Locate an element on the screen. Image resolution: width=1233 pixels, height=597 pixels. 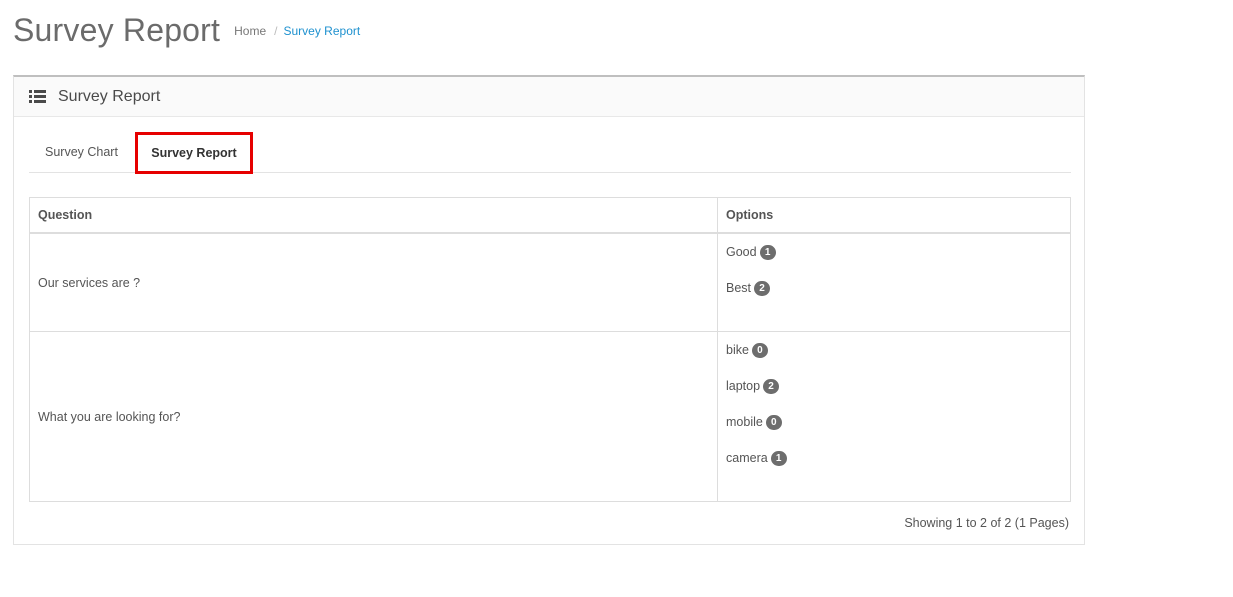
table-row: Our services are ? Good 1 Best 2 is located at coordinates (550, 282).